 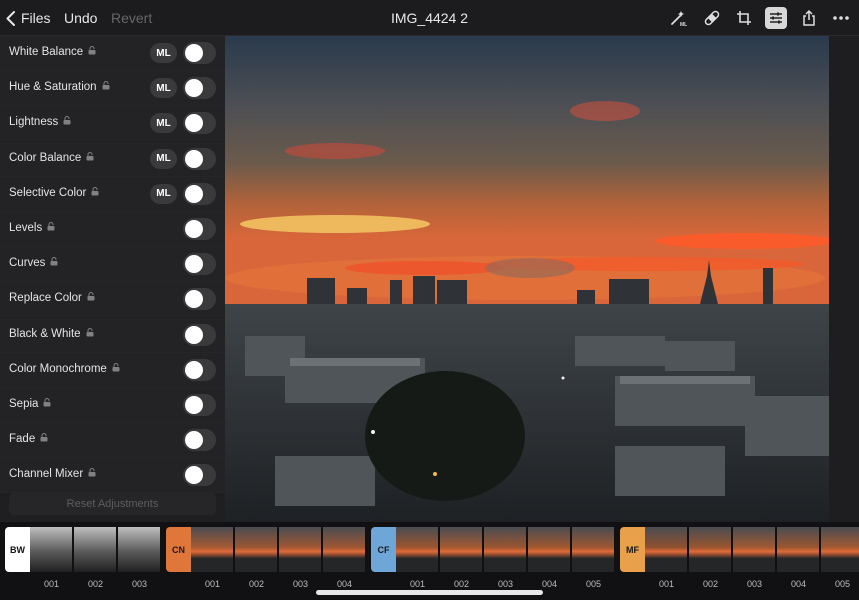 What do you see at coordinates (112, 229) in the screenshot?
I see `adjustment-row: Levels` at bounding box center [112, 229].